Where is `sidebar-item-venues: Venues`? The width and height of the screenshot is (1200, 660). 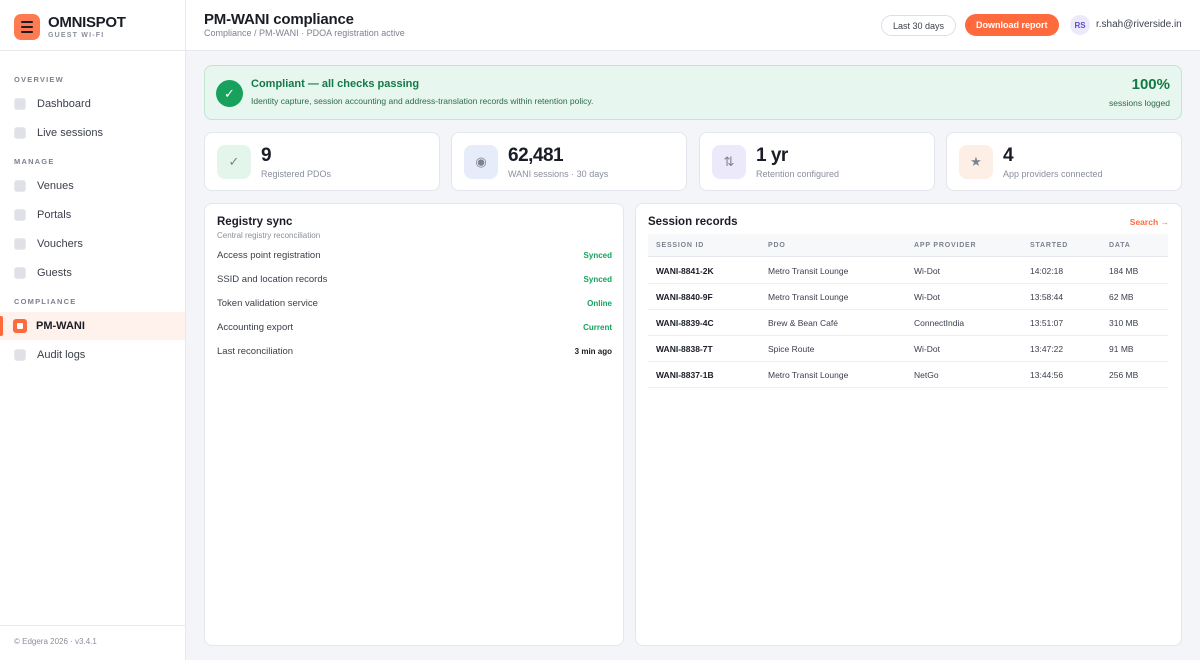 sidebar-item-venues: Venues is located at coordinates (92, 186).